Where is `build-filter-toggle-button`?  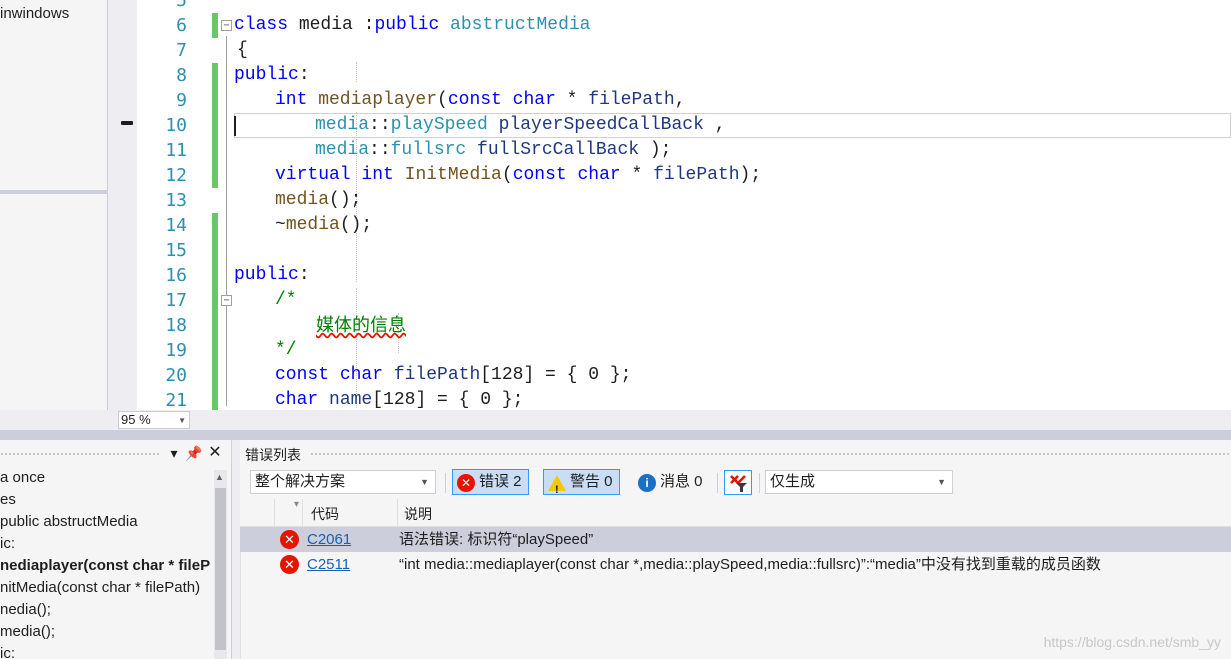
build-filter-toggle-button is located at coordinates (738, 482).